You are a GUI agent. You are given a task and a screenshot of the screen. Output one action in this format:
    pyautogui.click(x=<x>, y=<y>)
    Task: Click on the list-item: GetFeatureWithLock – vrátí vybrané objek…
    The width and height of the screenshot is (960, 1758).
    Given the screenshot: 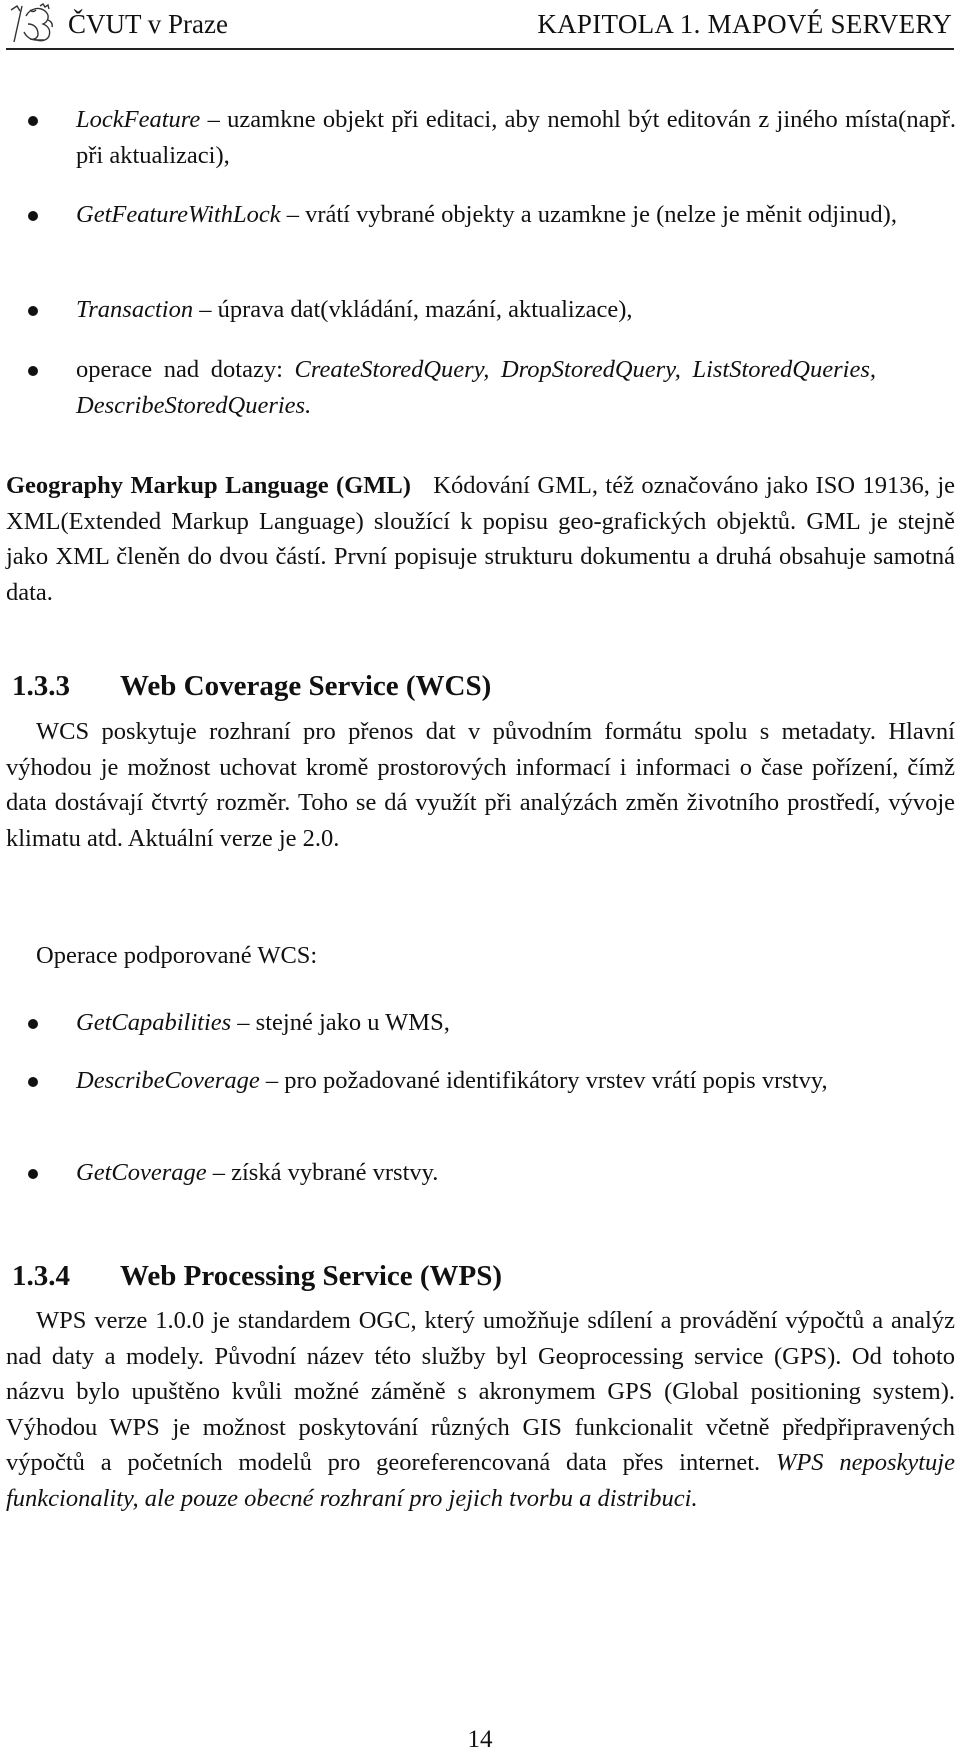 What is the action you would take?
    pyautogui.click(x=492, y=215)
    